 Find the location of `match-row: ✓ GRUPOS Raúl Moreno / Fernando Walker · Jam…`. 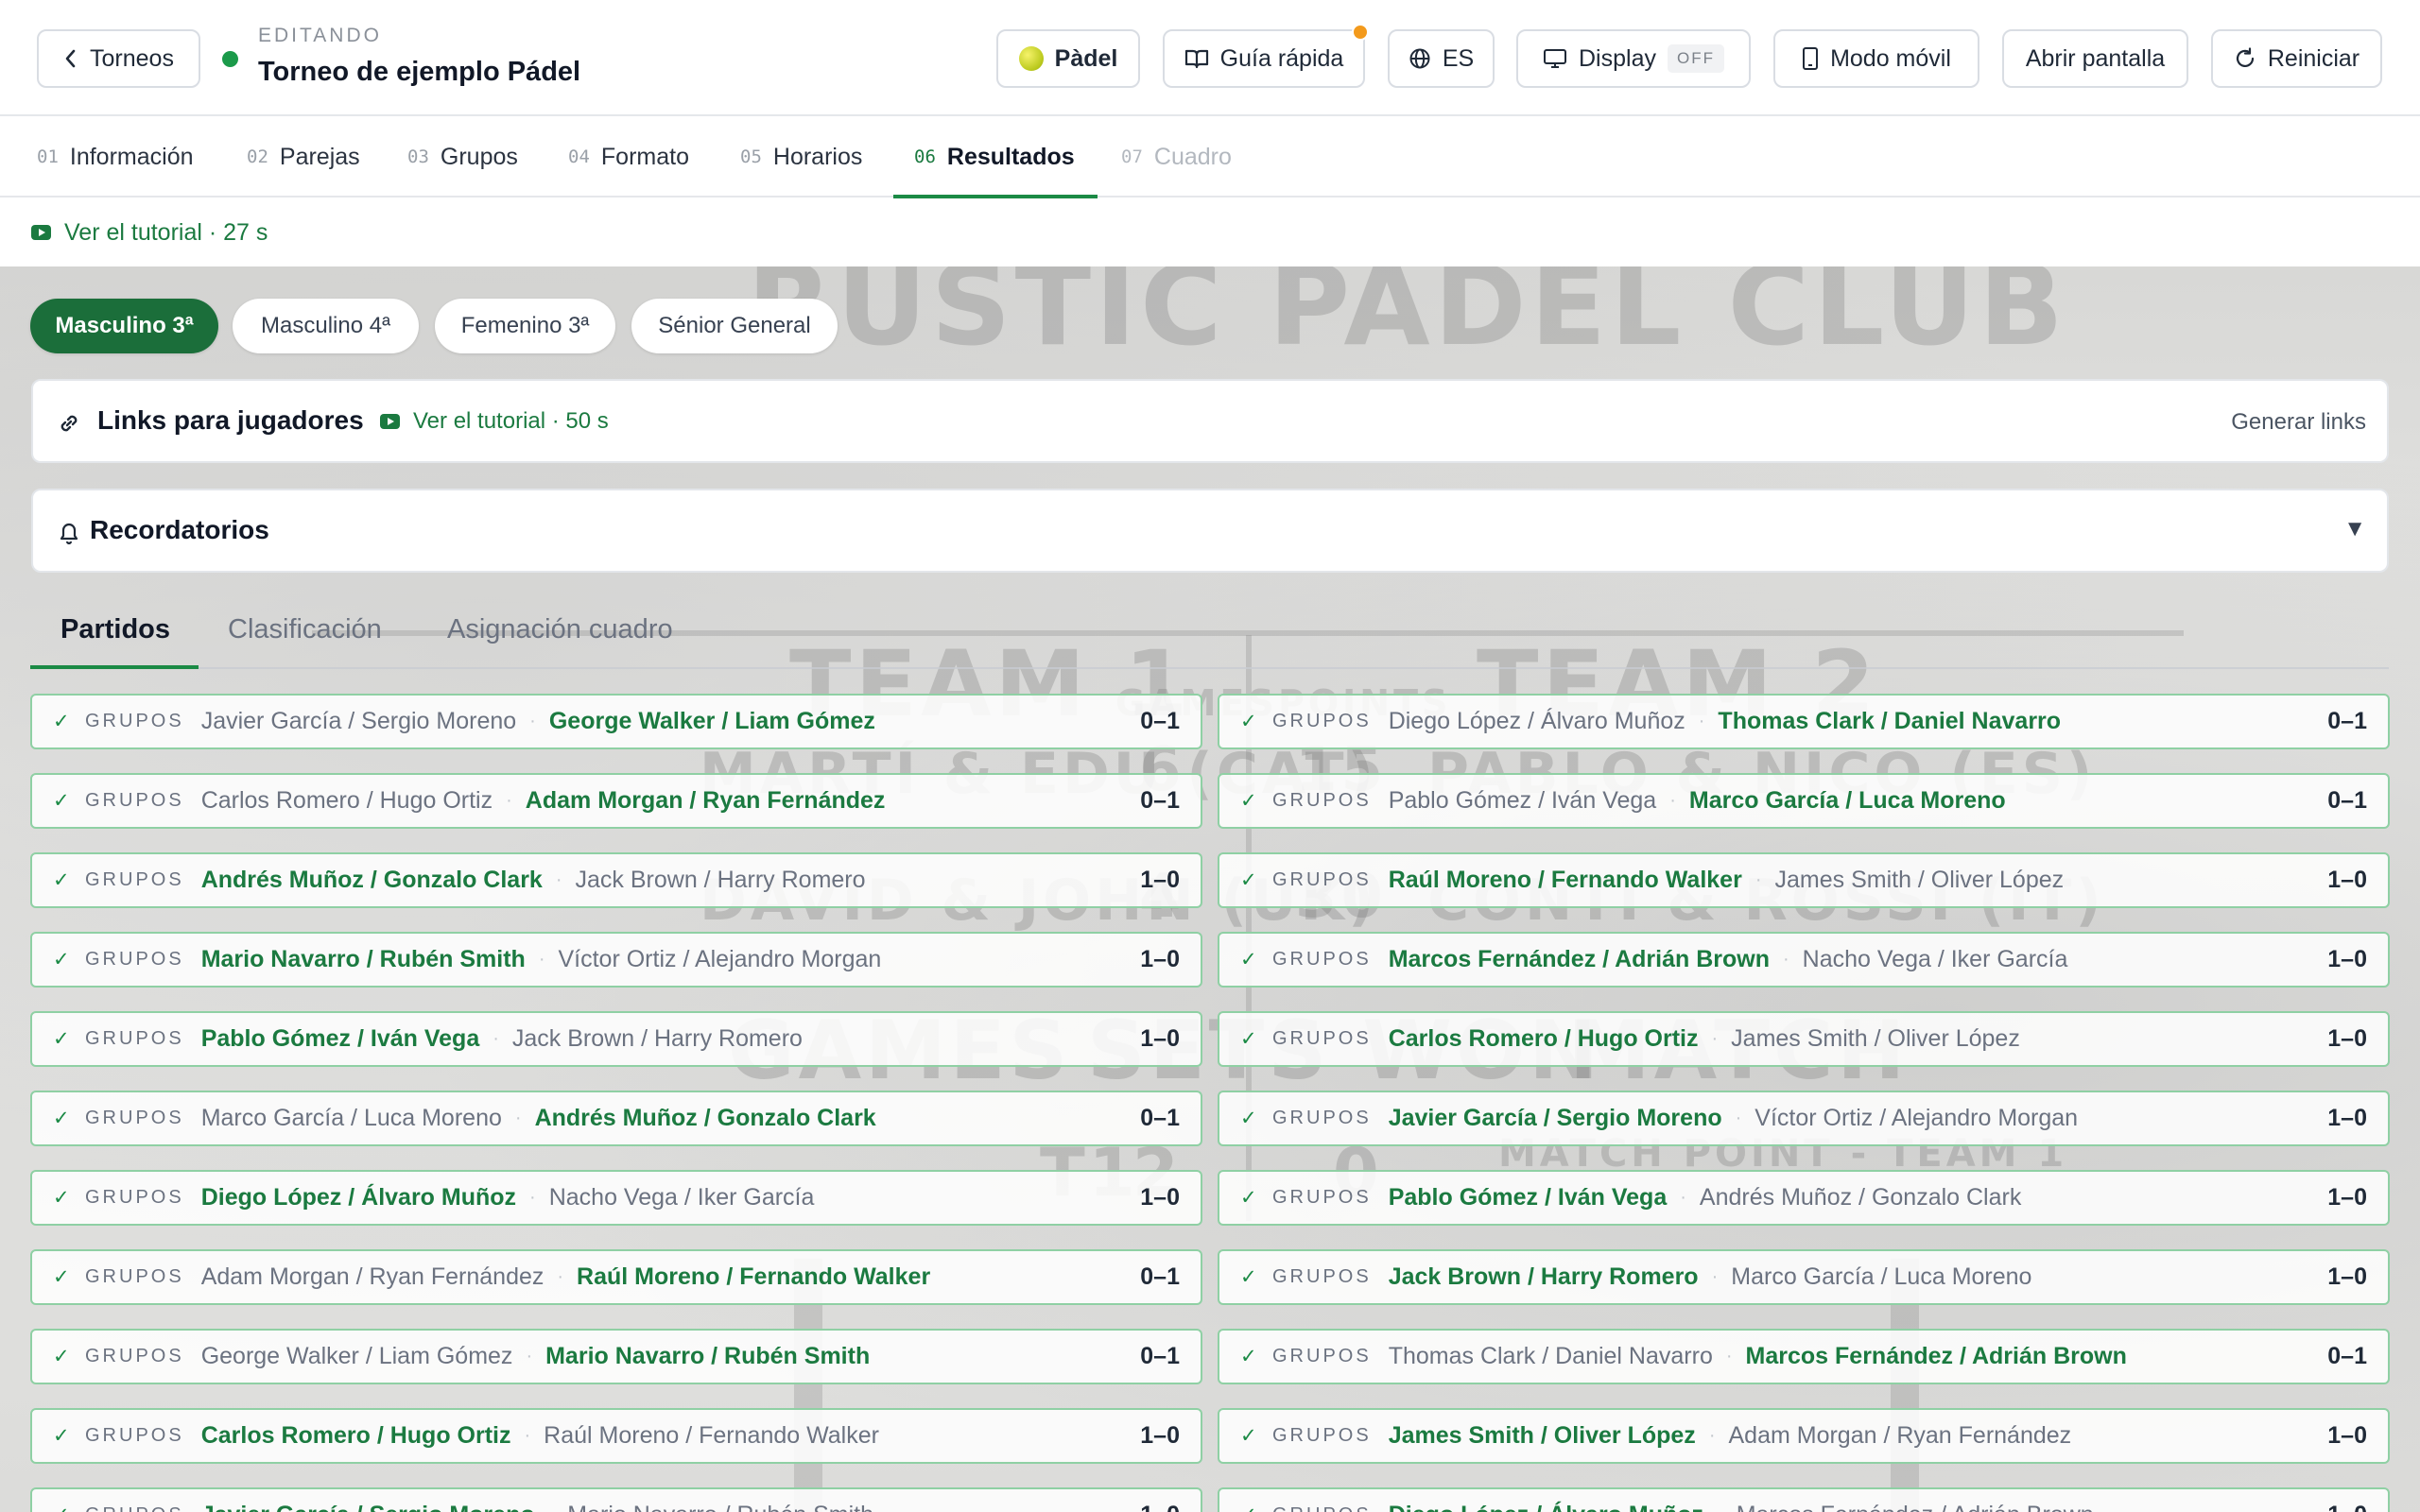

match-row: ✓ GRUPOS Raúl Moreno / Fernando Walker · Jam… is located at coordinates (1804, 880).